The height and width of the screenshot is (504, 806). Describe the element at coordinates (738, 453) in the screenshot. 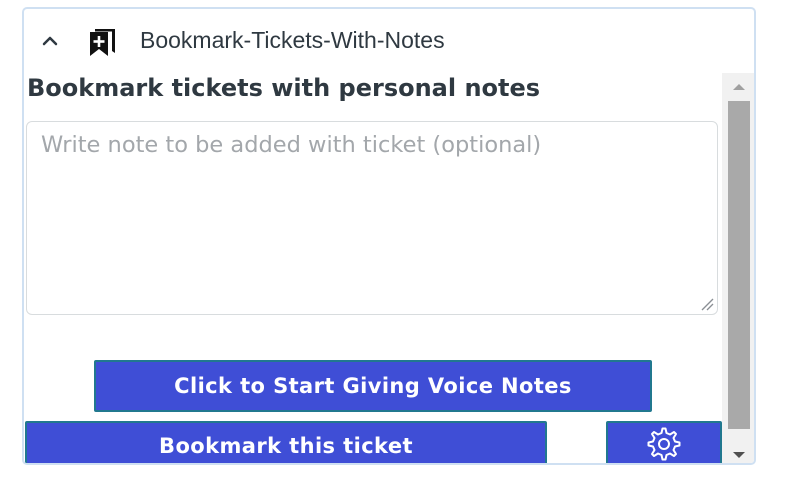

I see `scroll-down-arrow-icon` at that location.